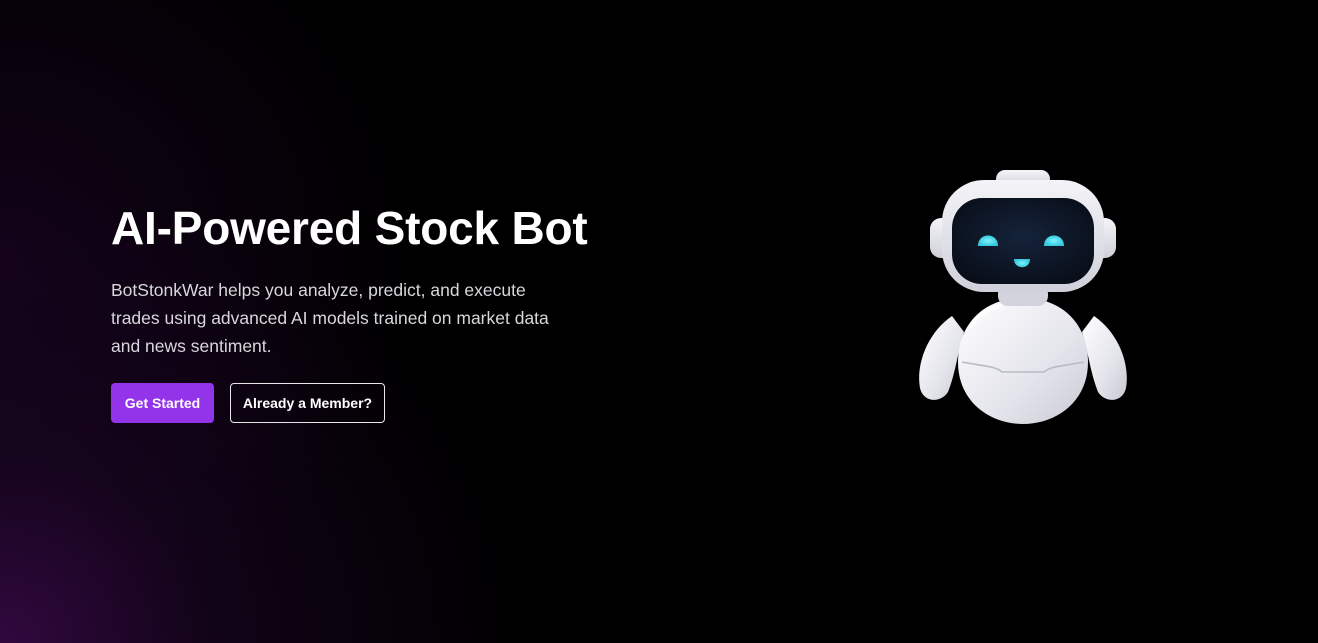 The image size is (1318, 643). What do you see at coordinates (941, 358) in the screenshot?
I see `robot-left-arm` at bounding box center [941, 358].